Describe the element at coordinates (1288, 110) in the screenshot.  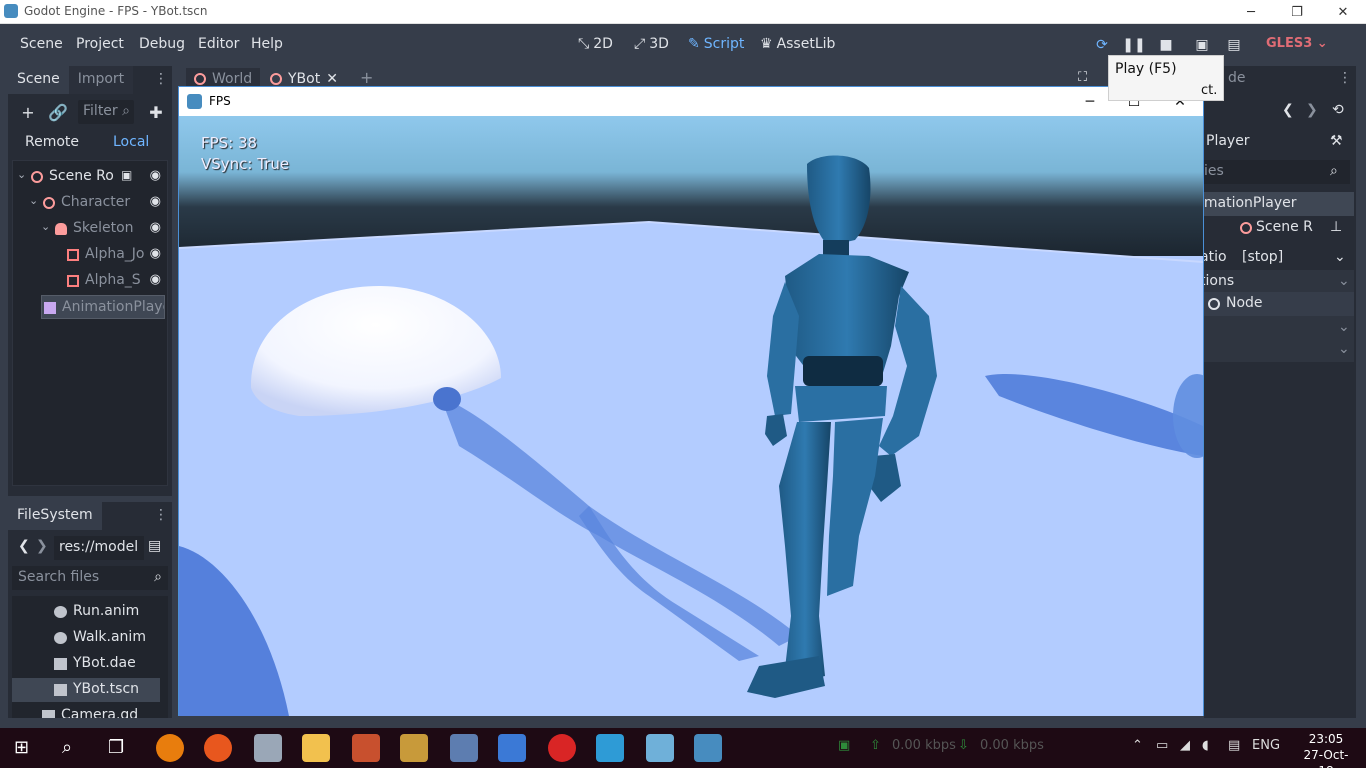
I see `history-back-icon: ❮` at that location.